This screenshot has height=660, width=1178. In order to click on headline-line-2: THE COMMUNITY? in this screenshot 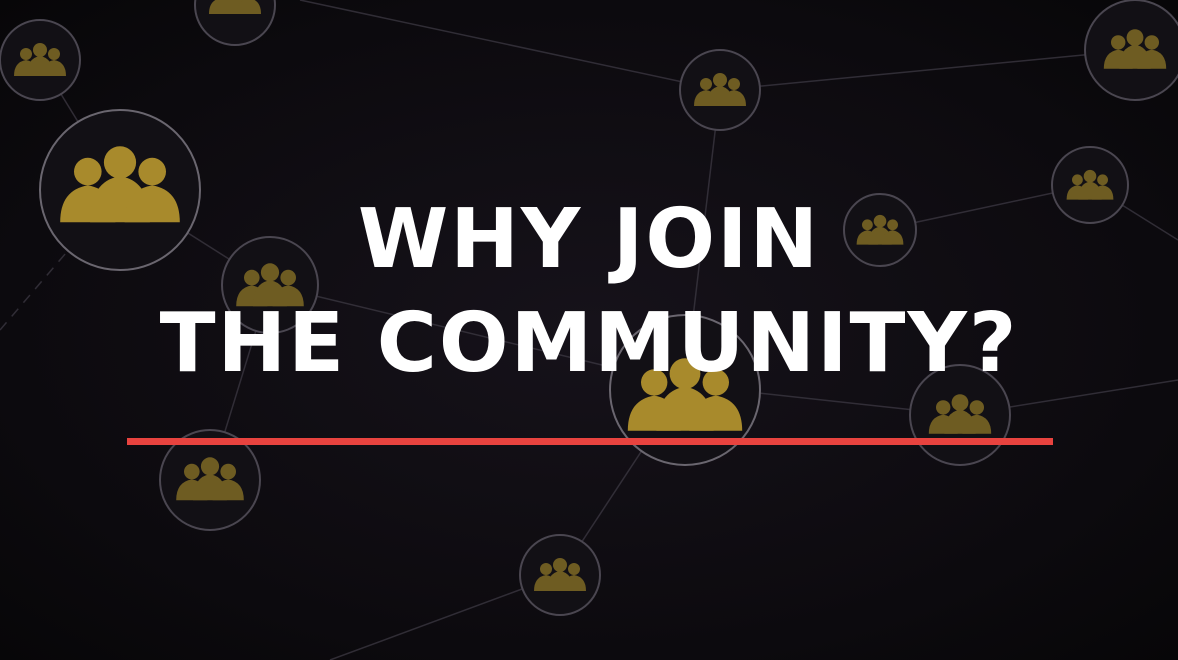, I will do `click(589, 343)`.